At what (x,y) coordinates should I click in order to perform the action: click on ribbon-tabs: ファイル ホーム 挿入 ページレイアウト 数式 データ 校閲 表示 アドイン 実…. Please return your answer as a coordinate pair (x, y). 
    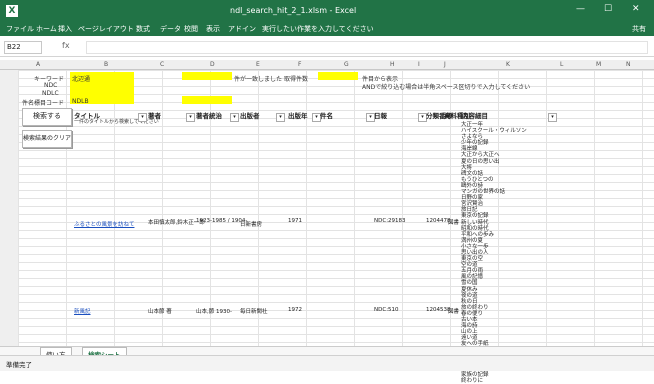
    Looking at the image, I should click on (327, 29).